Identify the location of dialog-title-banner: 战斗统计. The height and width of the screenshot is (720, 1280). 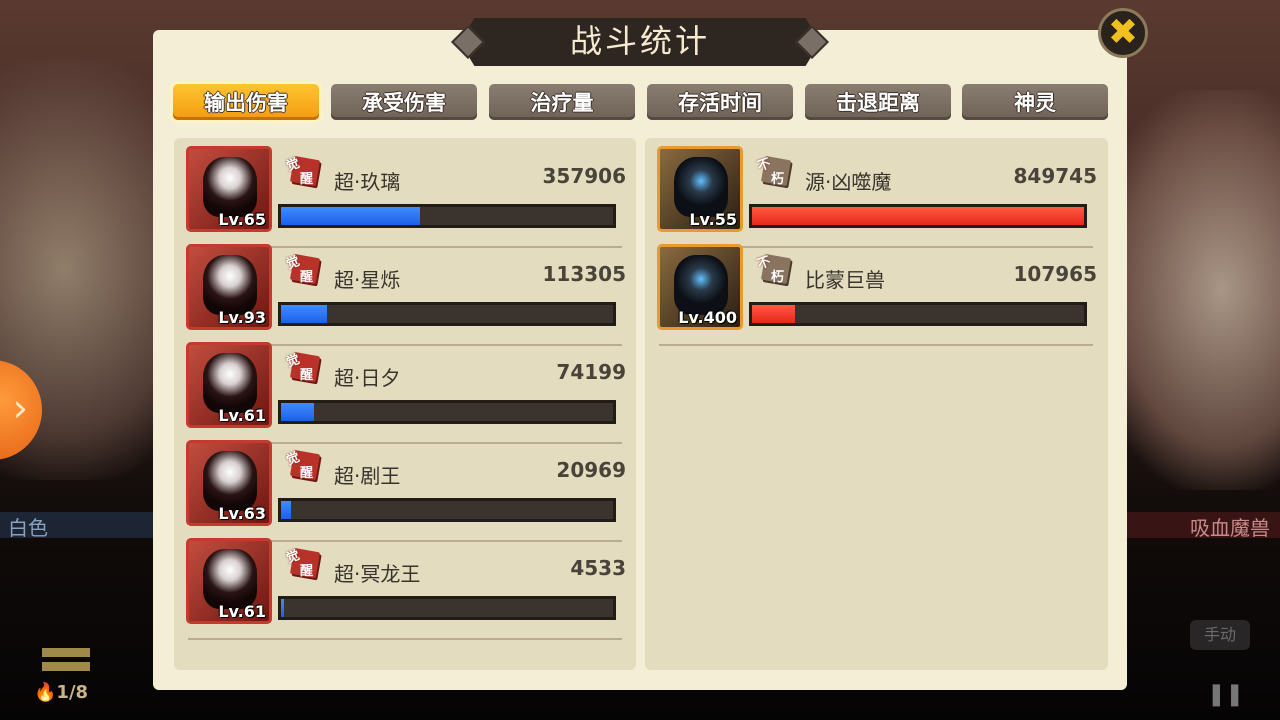
(640, 42).